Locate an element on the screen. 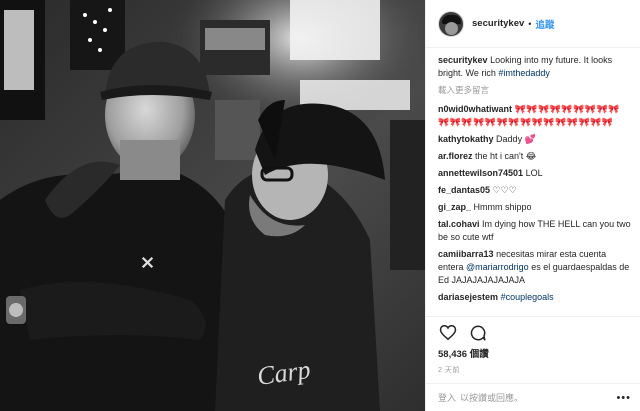 Image resolution: width=640 pixels, height=411 pixels. comment-item: annettewilson74501 LOL is located at coordinates (534, 173).